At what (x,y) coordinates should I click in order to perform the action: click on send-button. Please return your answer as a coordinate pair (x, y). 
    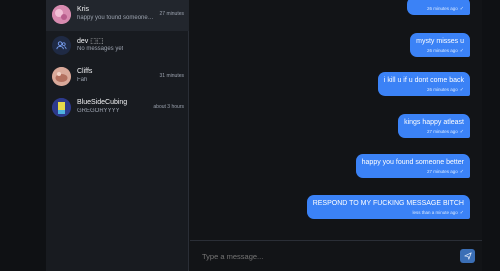
    Looking at the image, I should click on (467, 256).